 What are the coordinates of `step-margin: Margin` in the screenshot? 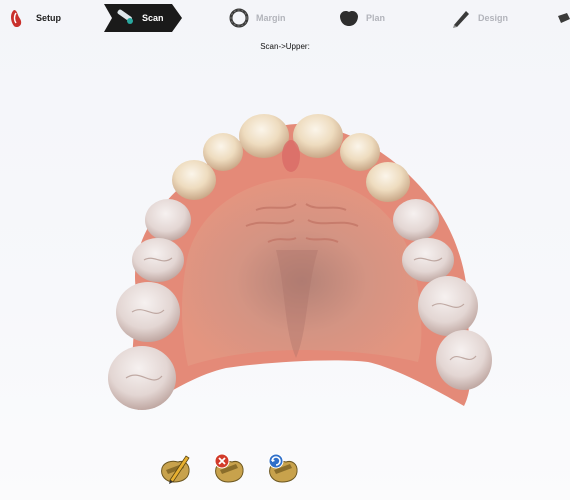 It's located at (257, 18).